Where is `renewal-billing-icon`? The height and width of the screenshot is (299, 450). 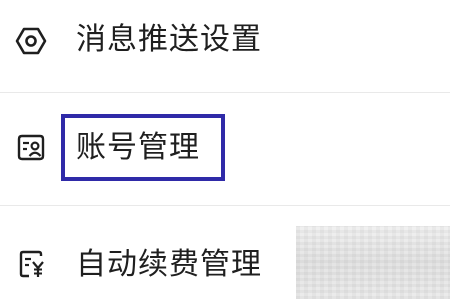 renewal-billing-icon is located at coordinates (31, 264).